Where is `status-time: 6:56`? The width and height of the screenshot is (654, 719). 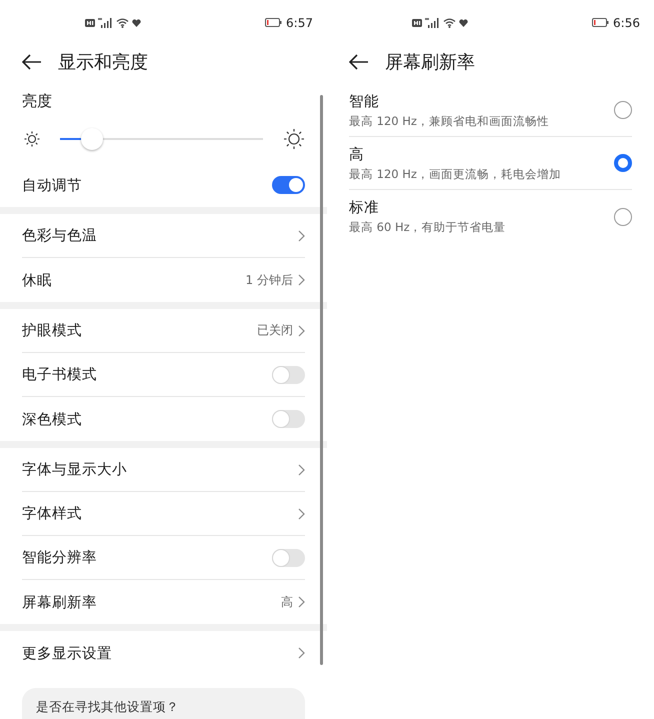 status-time: 6:56 is located at coordinates (626, 23).